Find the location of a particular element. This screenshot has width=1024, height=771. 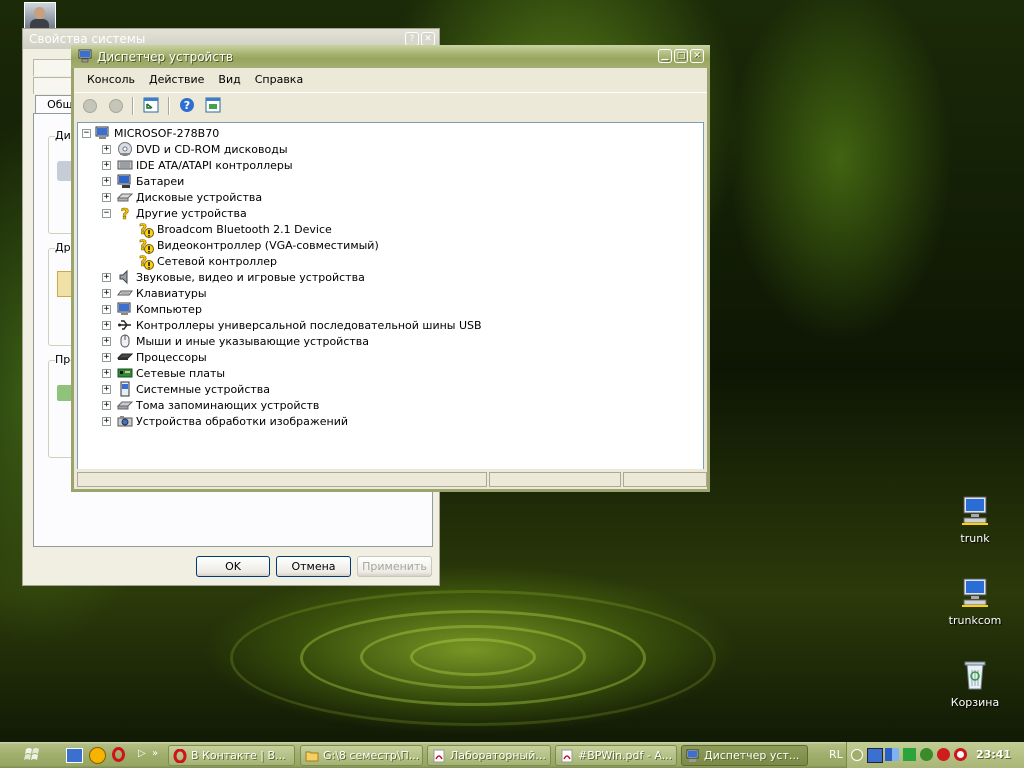

properties-button is located at coordinates (214, 106).